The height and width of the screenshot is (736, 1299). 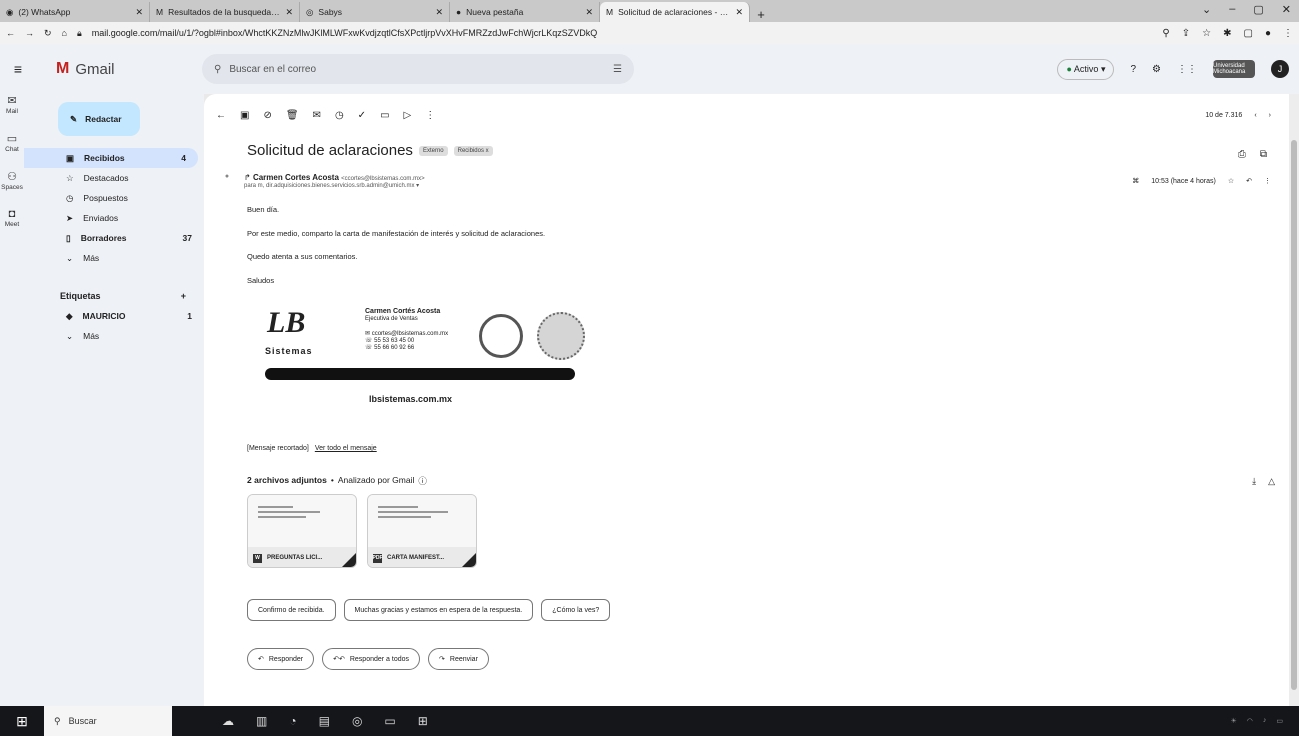 What do you see at coordinates (1249, 181) in the screenshot?
I see `reply-icon: ↶` at bounding box center [1249, 181].